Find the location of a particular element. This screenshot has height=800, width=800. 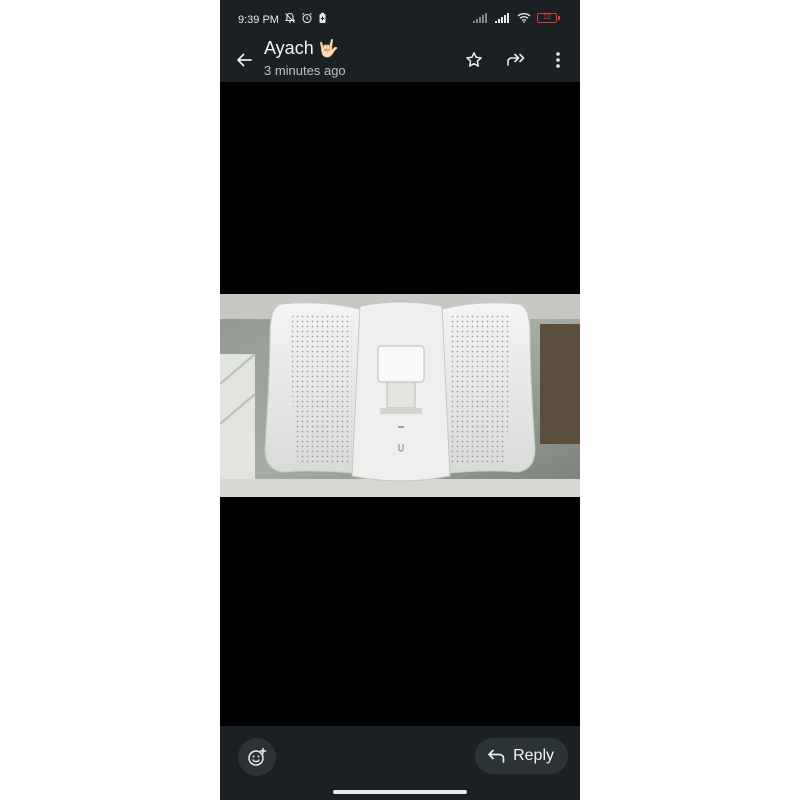

add-reaction-button is located at coordinates (257, 757).